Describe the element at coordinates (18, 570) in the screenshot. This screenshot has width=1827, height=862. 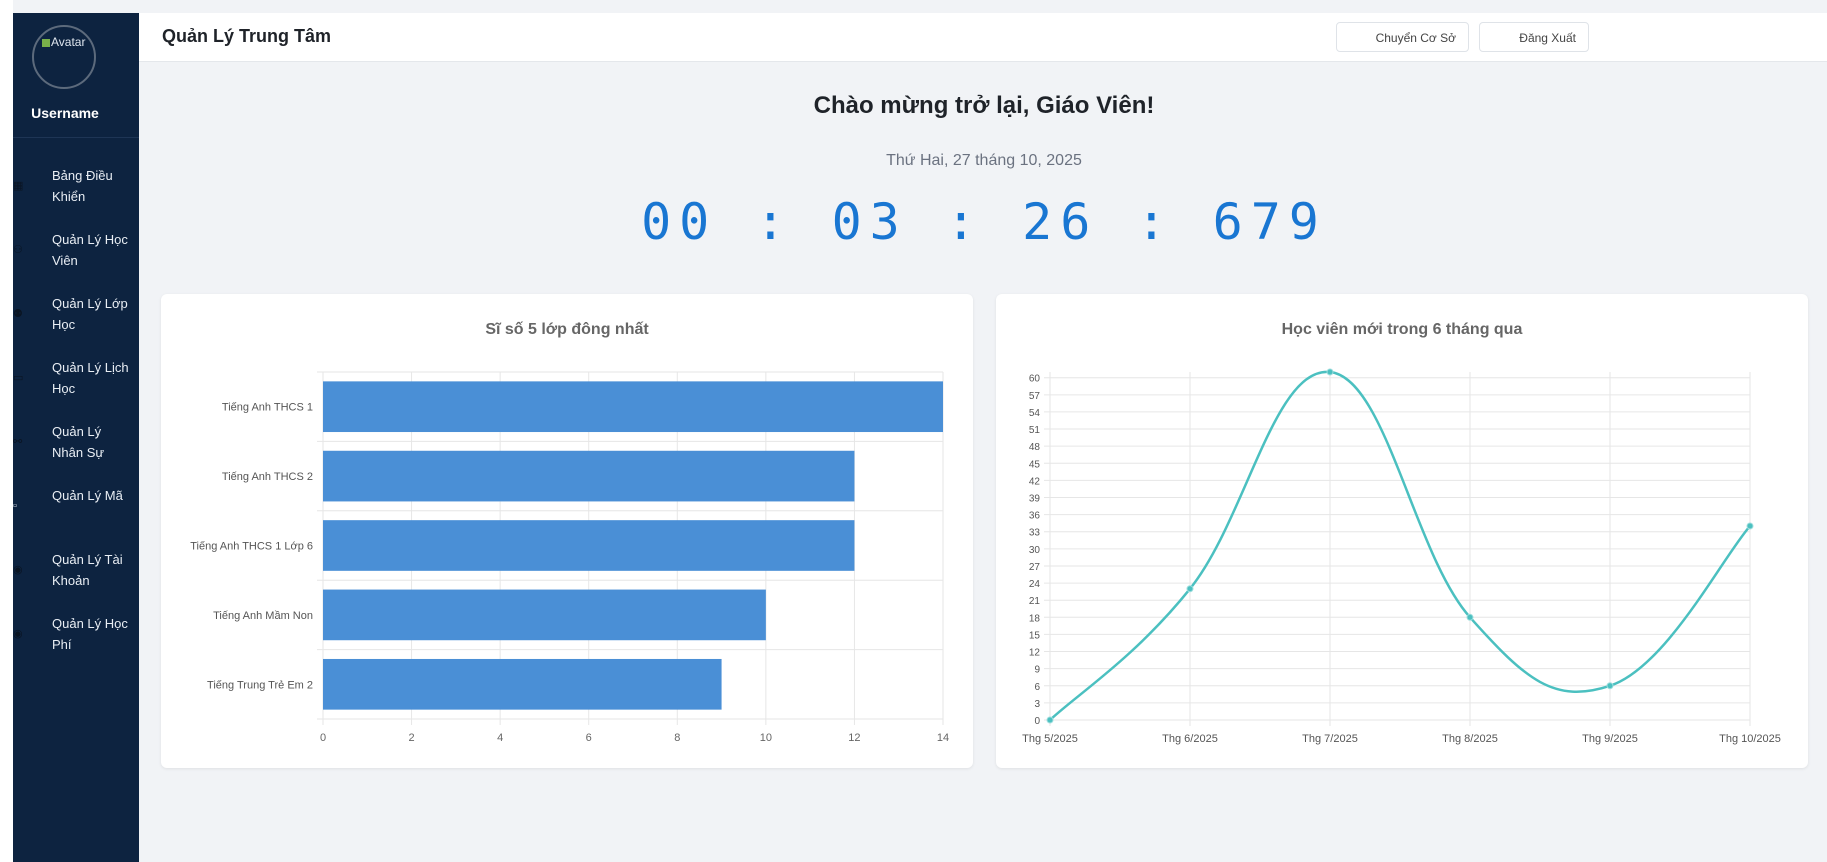
I see `account-icon: ◉` at that location.